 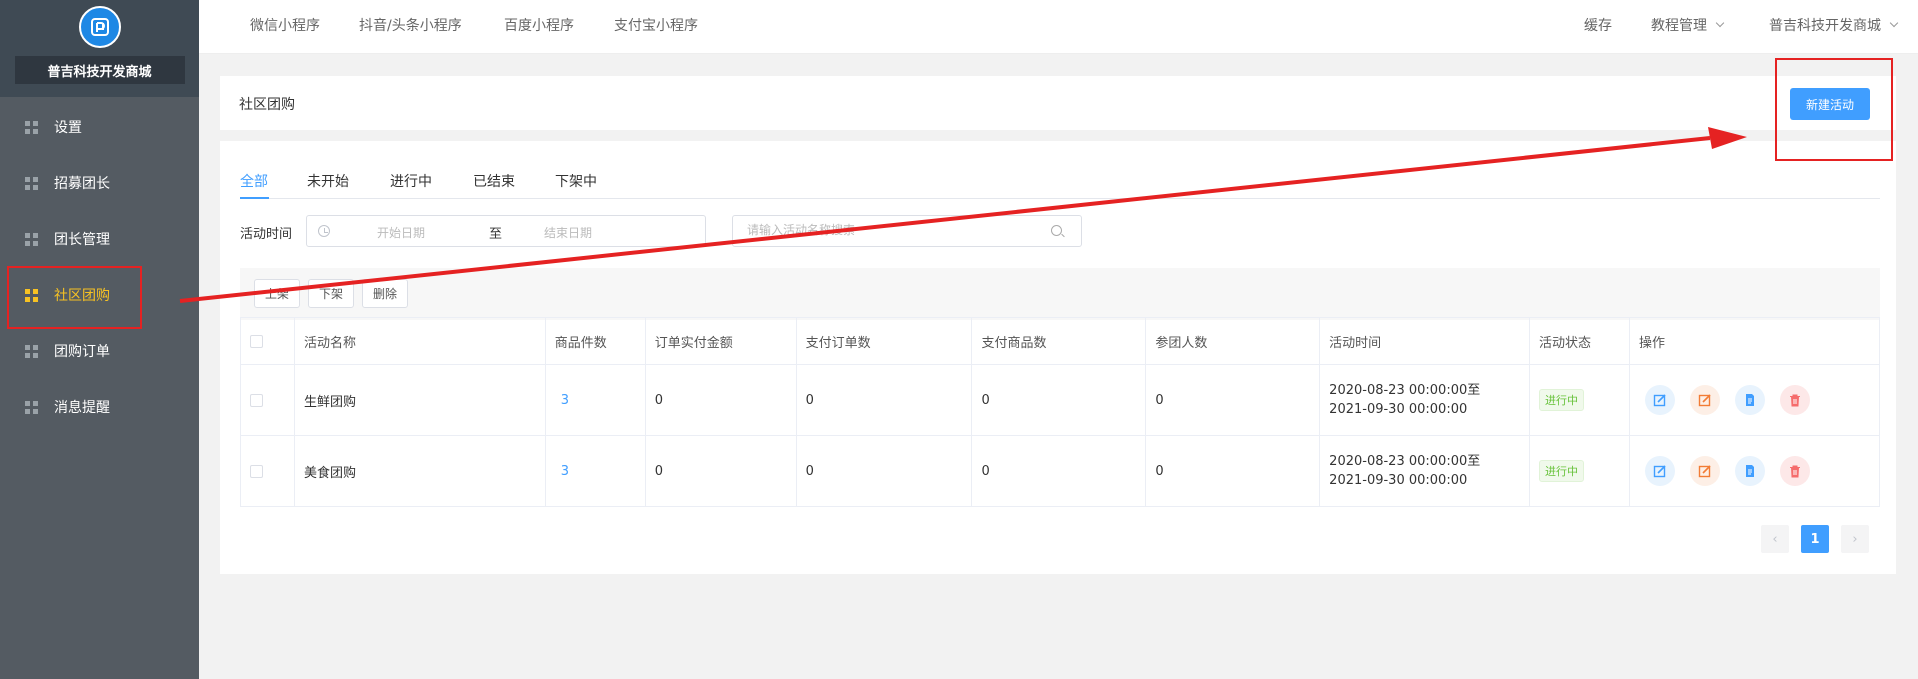 What do you see at coordinates (897, 230) in the screenshot?
I see `search-input` at bounding box center [897, 230].